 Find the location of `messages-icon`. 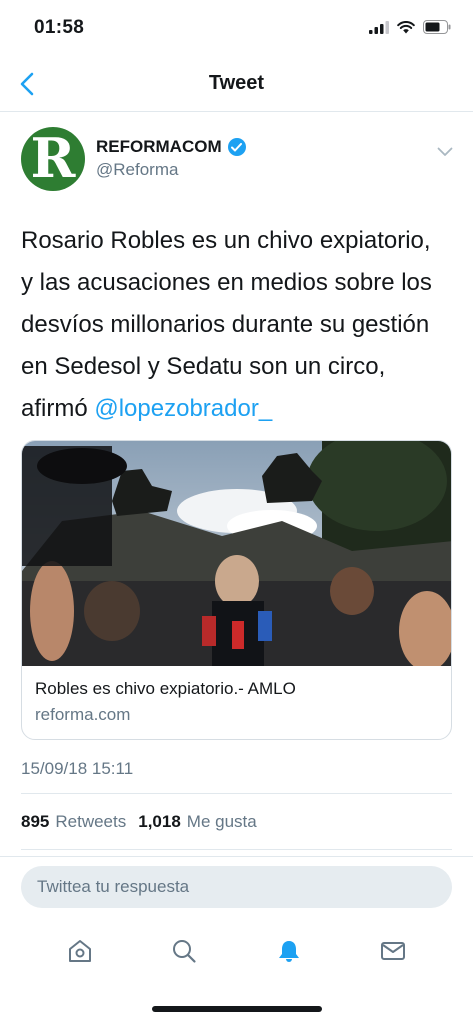

messages-icon is located at coordinates (392, 951).